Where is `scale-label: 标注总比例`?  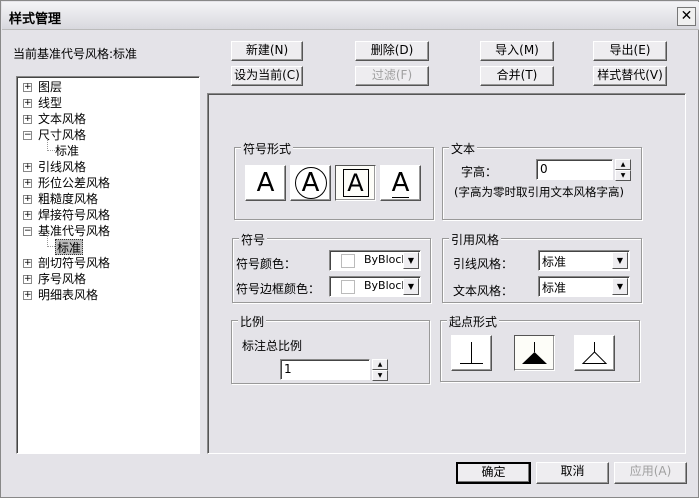
scale-label: 标注总比例 is located at coordinates (272, 346).